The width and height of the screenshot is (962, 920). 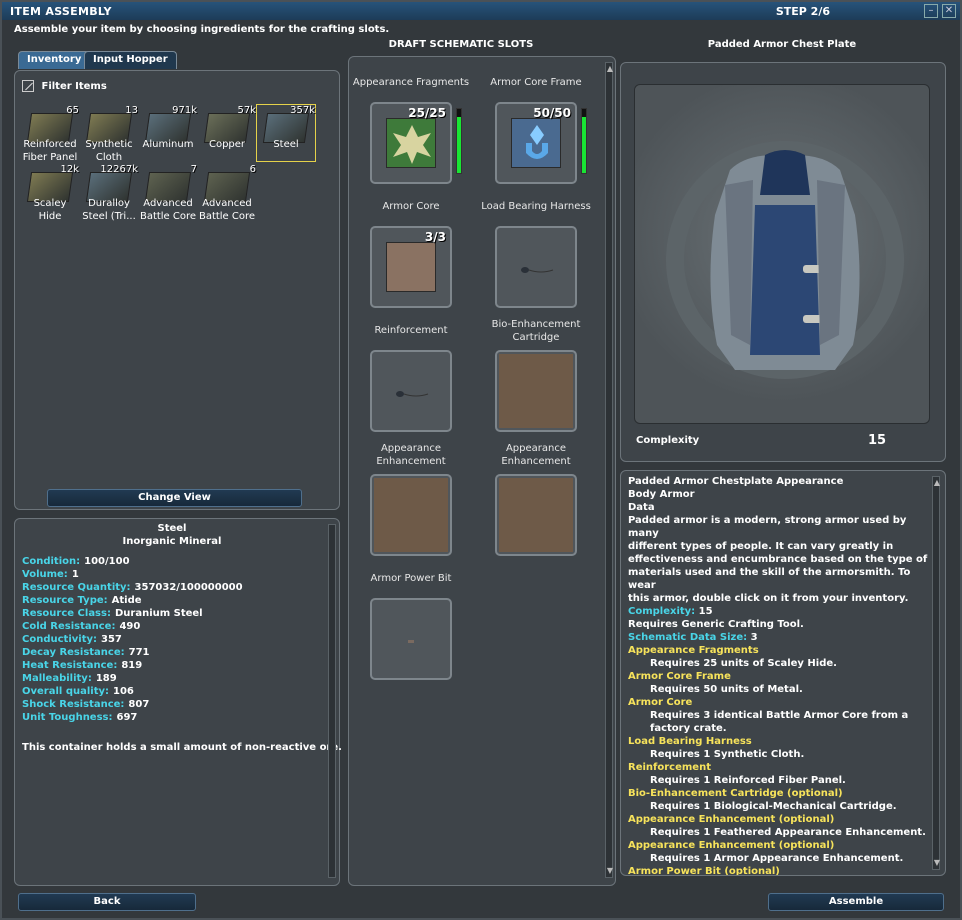 What do you see at coordinates (536, 143) in the screenshot?
I see `crafting-slot: 50/50` at bounding box center [536, 143].